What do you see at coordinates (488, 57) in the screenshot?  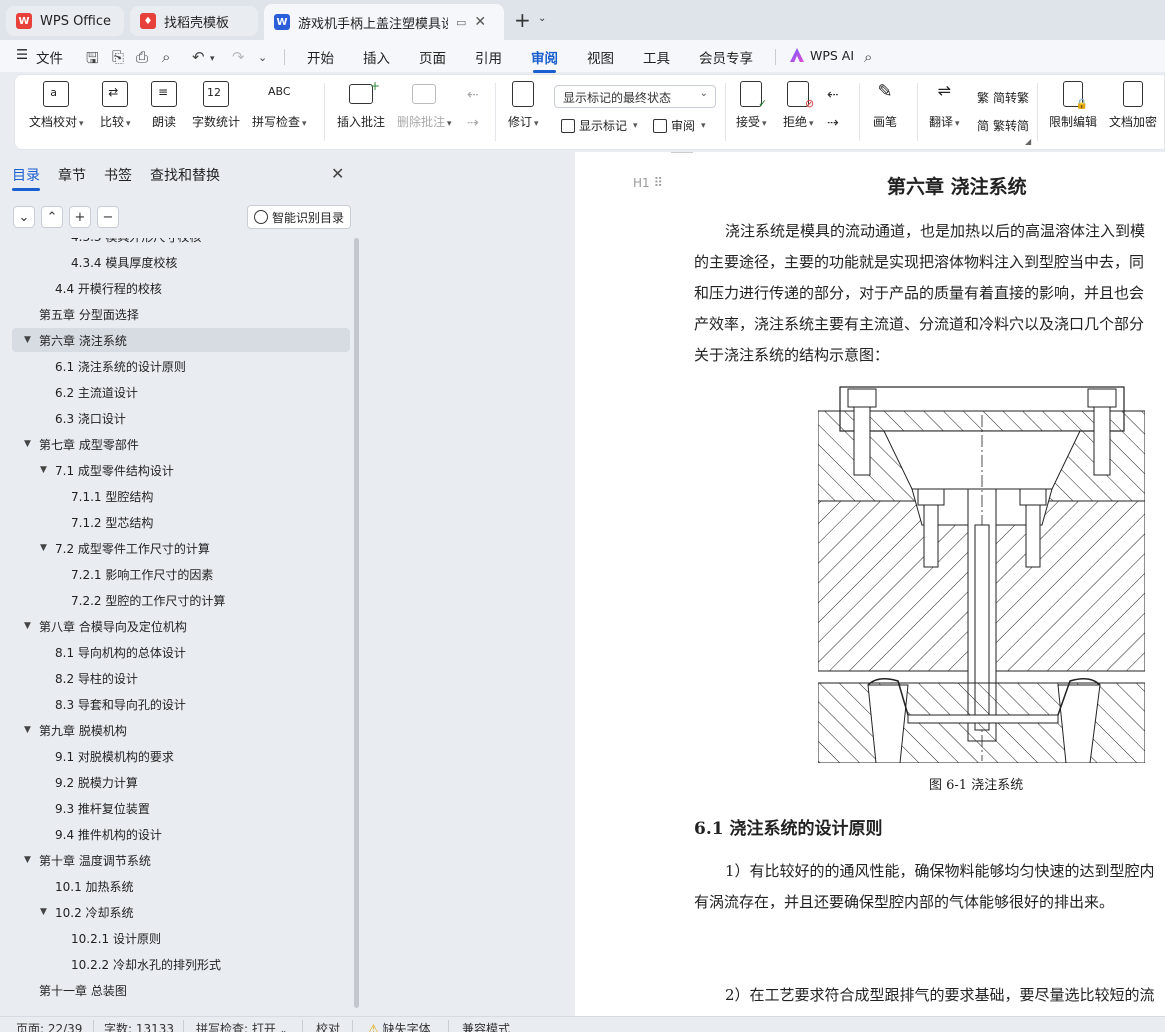 I see `menu-reference: 引用` at bounding box center [488, 57].